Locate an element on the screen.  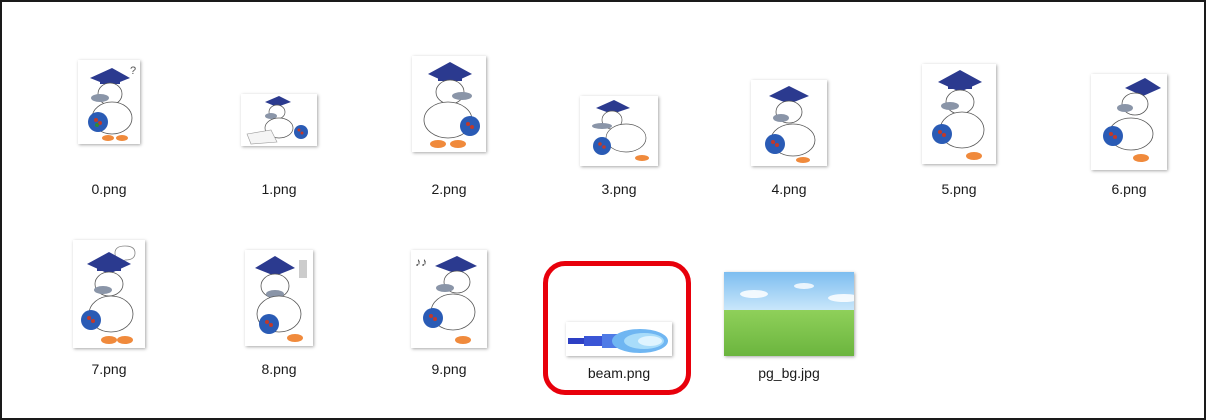
file-item-4: 4.png is located at coordinates (789, 135).